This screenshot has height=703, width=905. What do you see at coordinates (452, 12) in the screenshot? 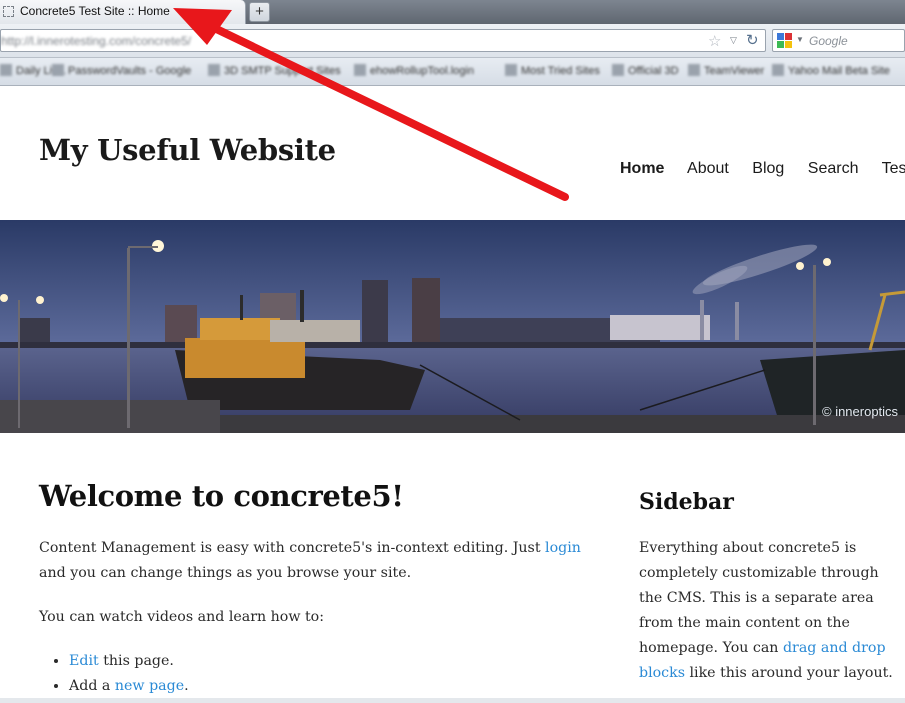
I see `tab-strip: Concrete5 Test Site :: Home +` at bounding box center [452, 12].